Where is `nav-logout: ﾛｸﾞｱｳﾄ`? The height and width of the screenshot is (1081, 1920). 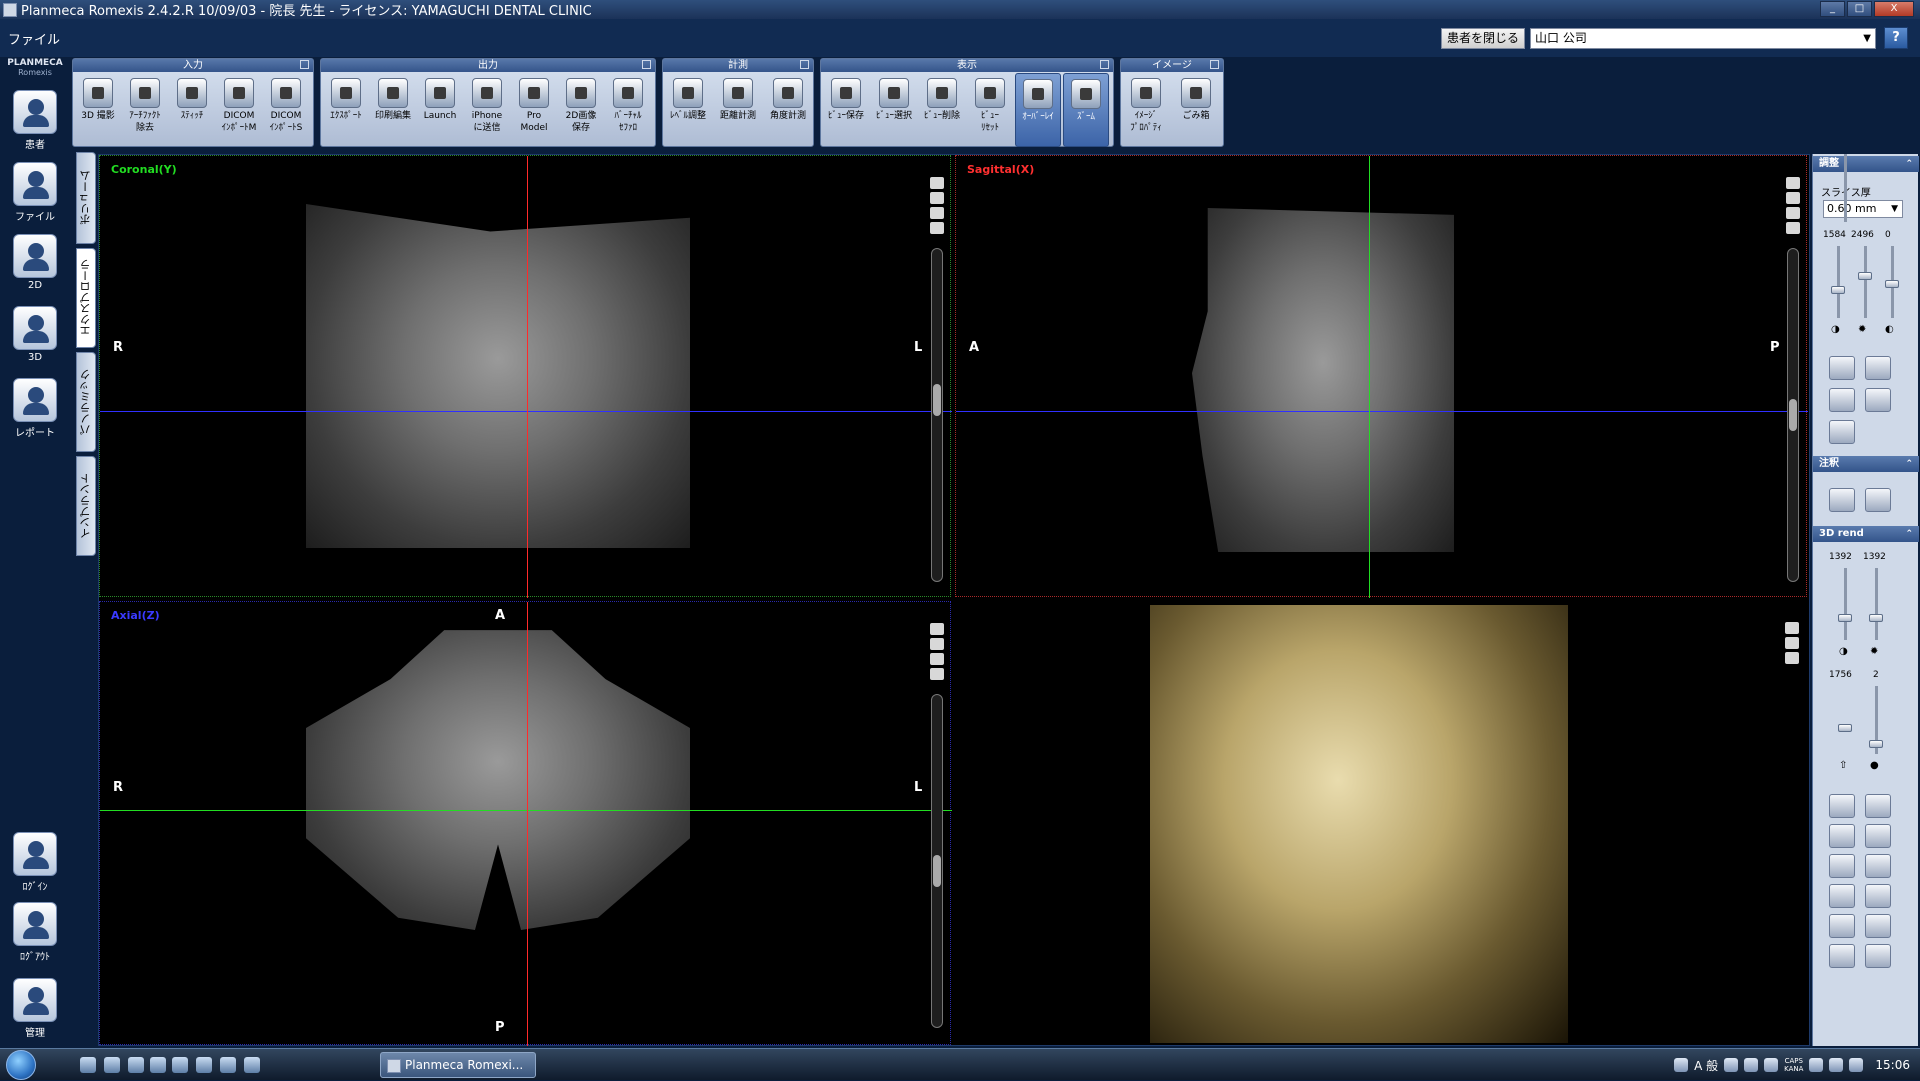 nav-logout: ﾛｸﾞｱｳﾄ is located at coordinates (35, 932).